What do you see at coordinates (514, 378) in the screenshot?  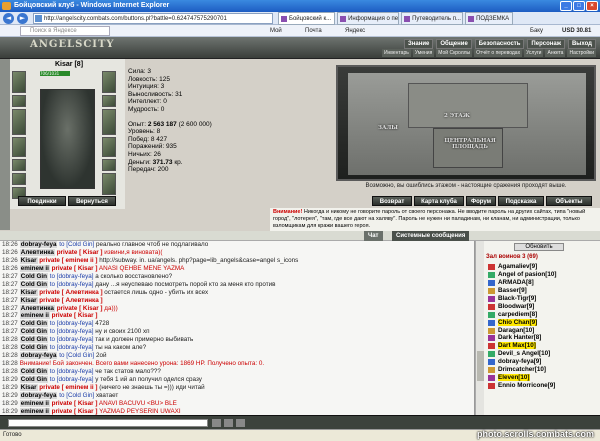 I see `user-name: Eleven[10]` at bounding box center [514, 378].